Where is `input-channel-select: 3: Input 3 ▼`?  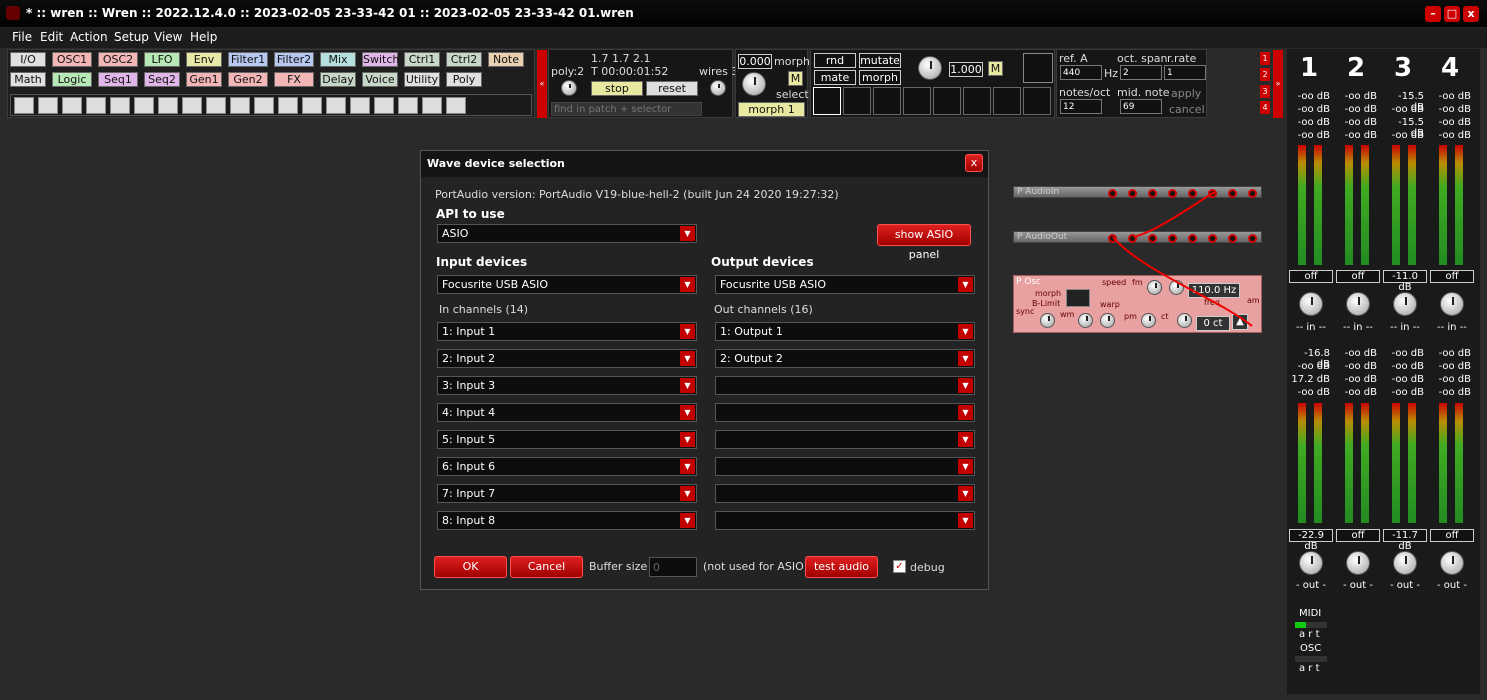
input-channel-select: 3: Input 3 ▼ is located at coordinates (567, 385).